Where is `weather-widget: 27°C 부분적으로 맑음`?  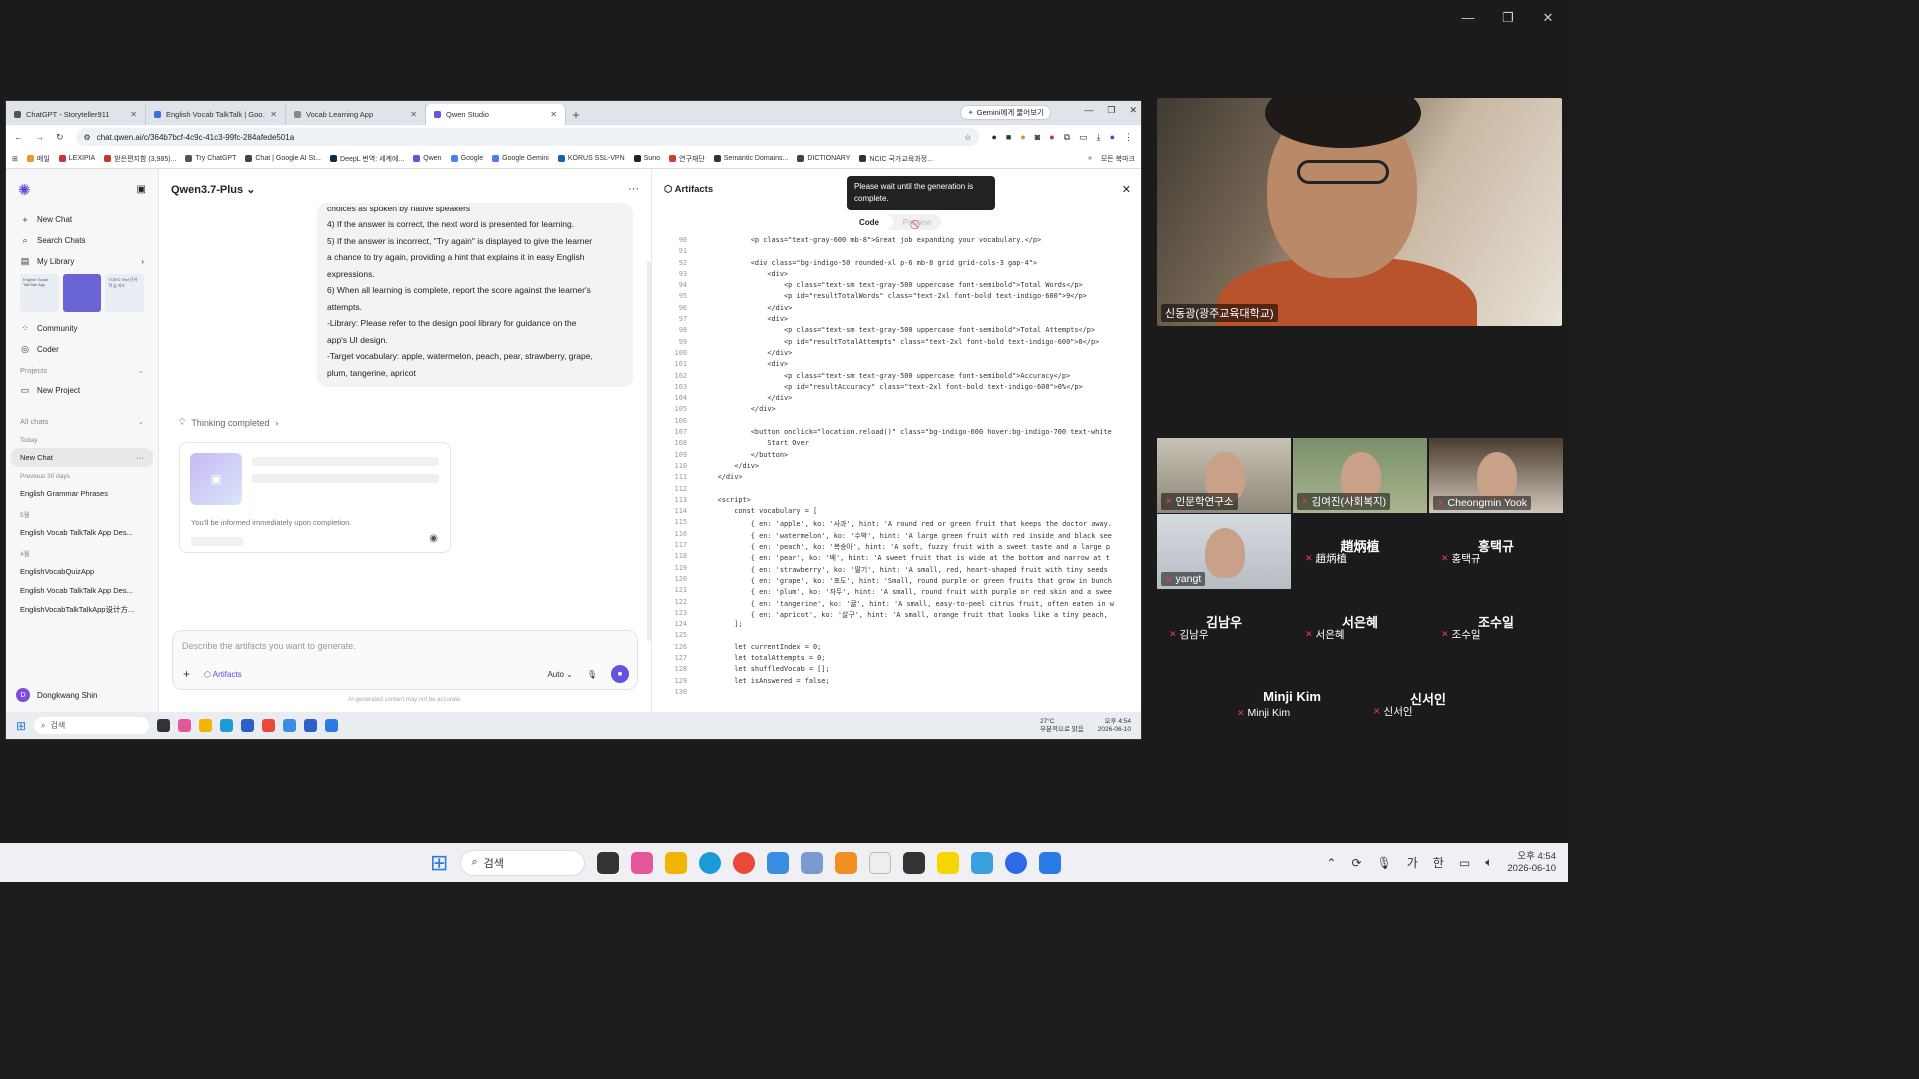 weather-widget: 27°C 부분적으로 맑음 is located at coordinates (1062, 726).